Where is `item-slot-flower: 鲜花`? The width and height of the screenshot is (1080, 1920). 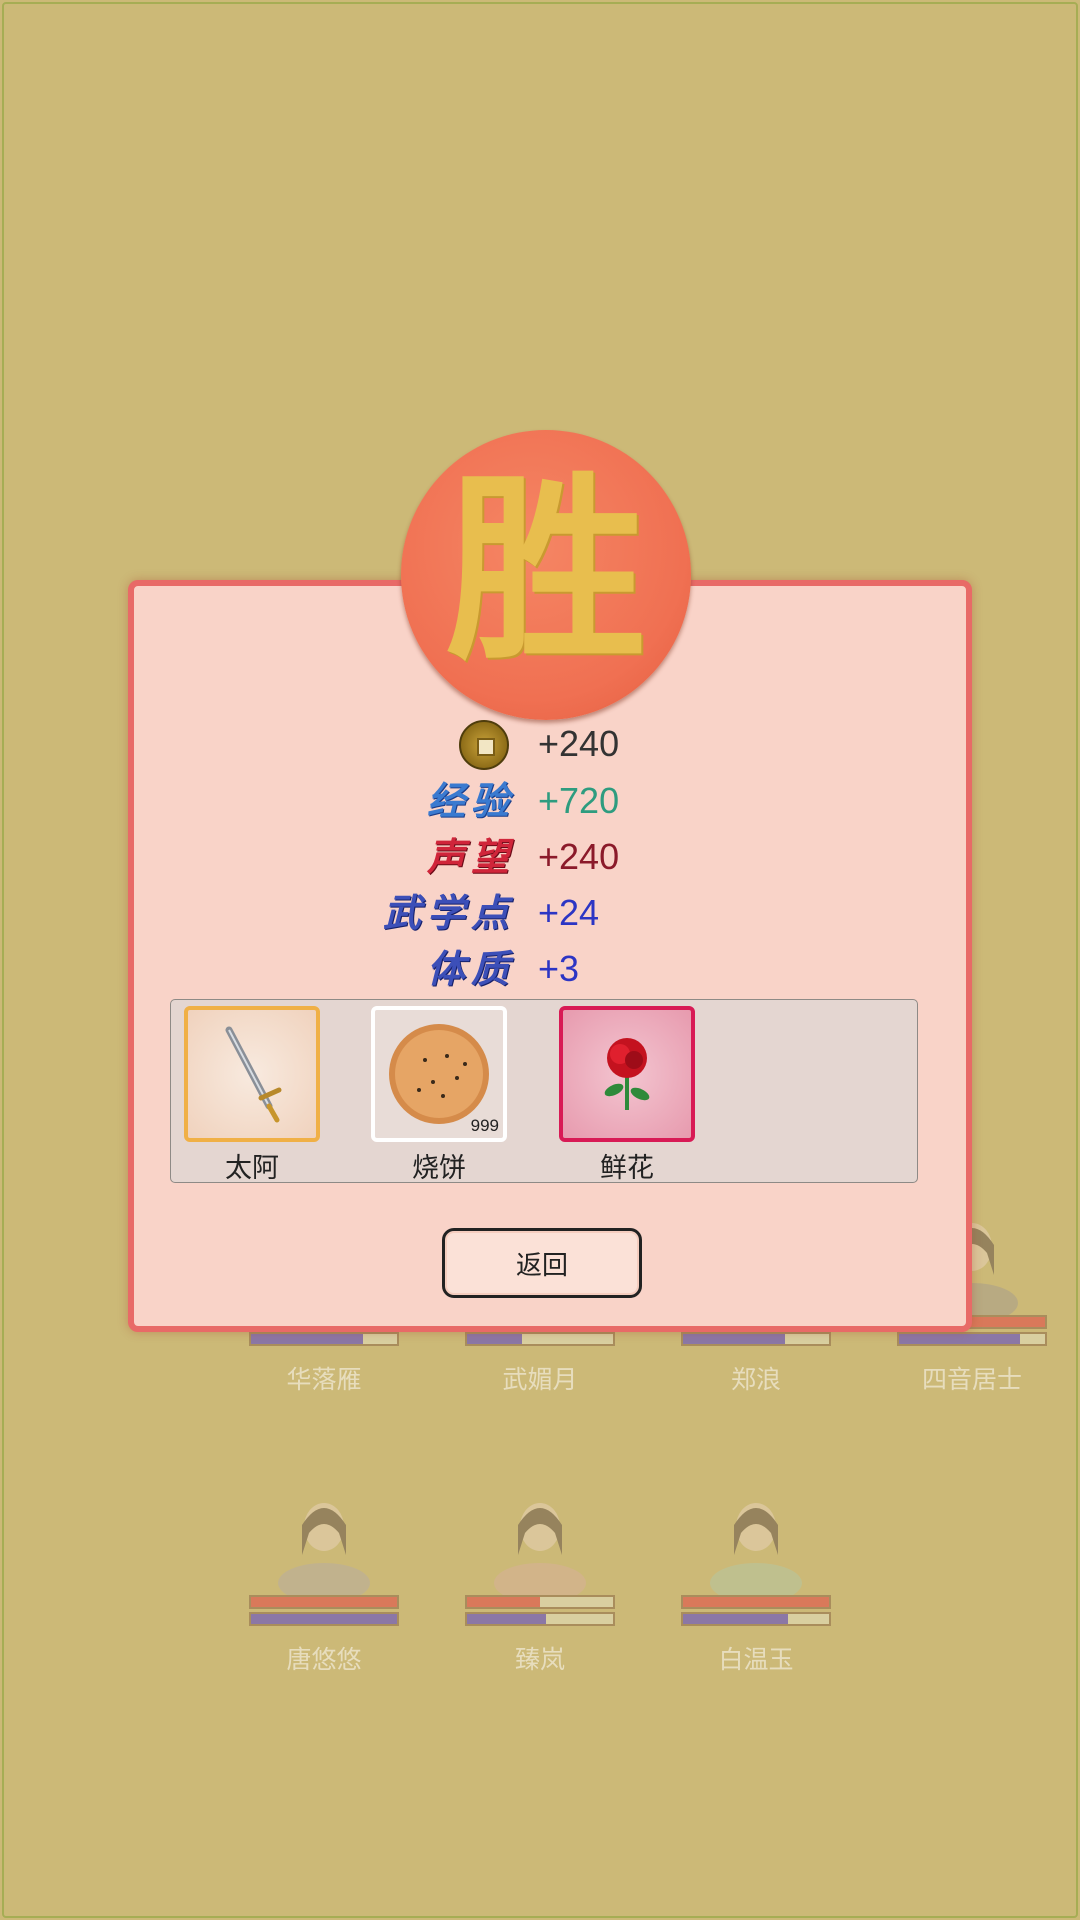 item-slot-flower: 鲜花 is located at coordinates (627, 1095).